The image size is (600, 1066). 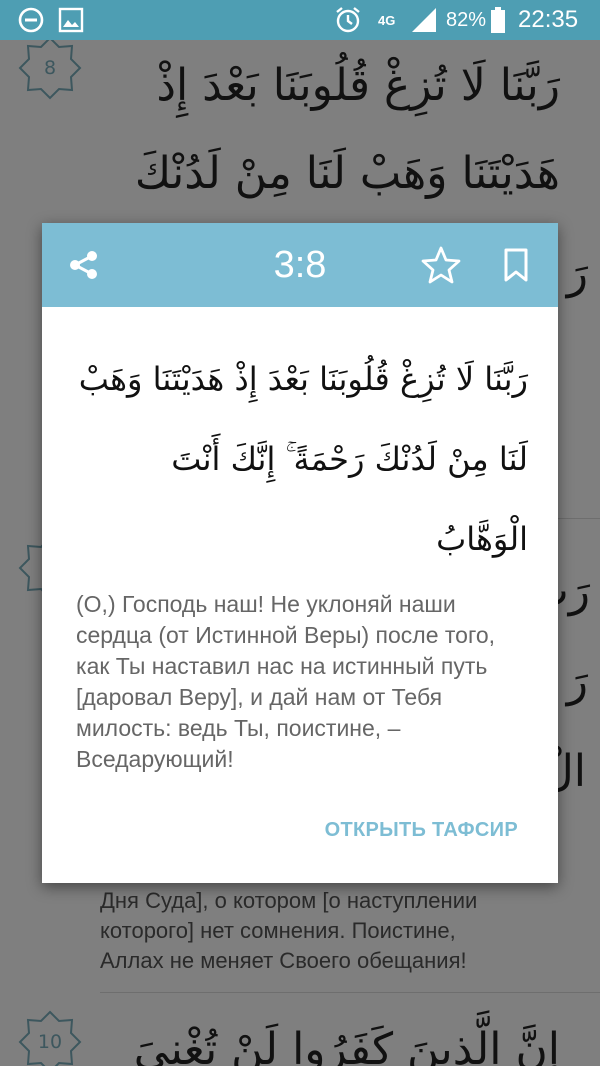 What do you see at coordinates (31, 20) in the screenshot?
I see `do-not-disturb-icon` at bounding box center [31, 20].